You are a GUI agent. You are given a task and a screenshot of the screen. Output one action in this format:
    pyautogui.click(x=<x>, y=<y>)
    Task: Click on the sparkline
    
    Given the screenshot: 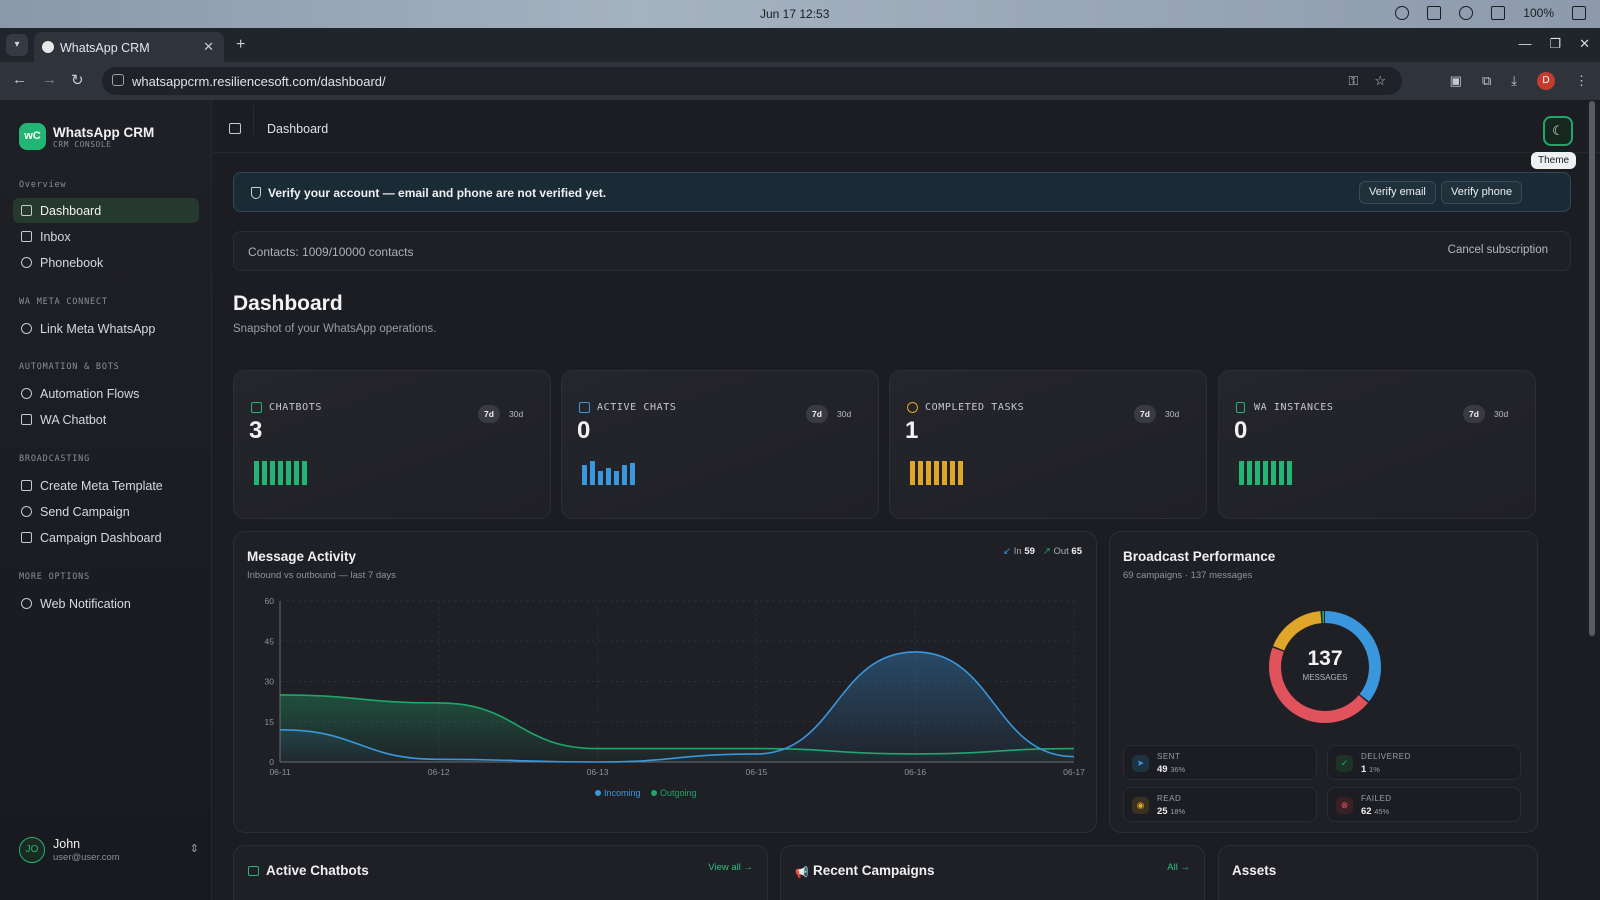 What is the action you would take?
    pyautogui.click(x=940, y=471)
    